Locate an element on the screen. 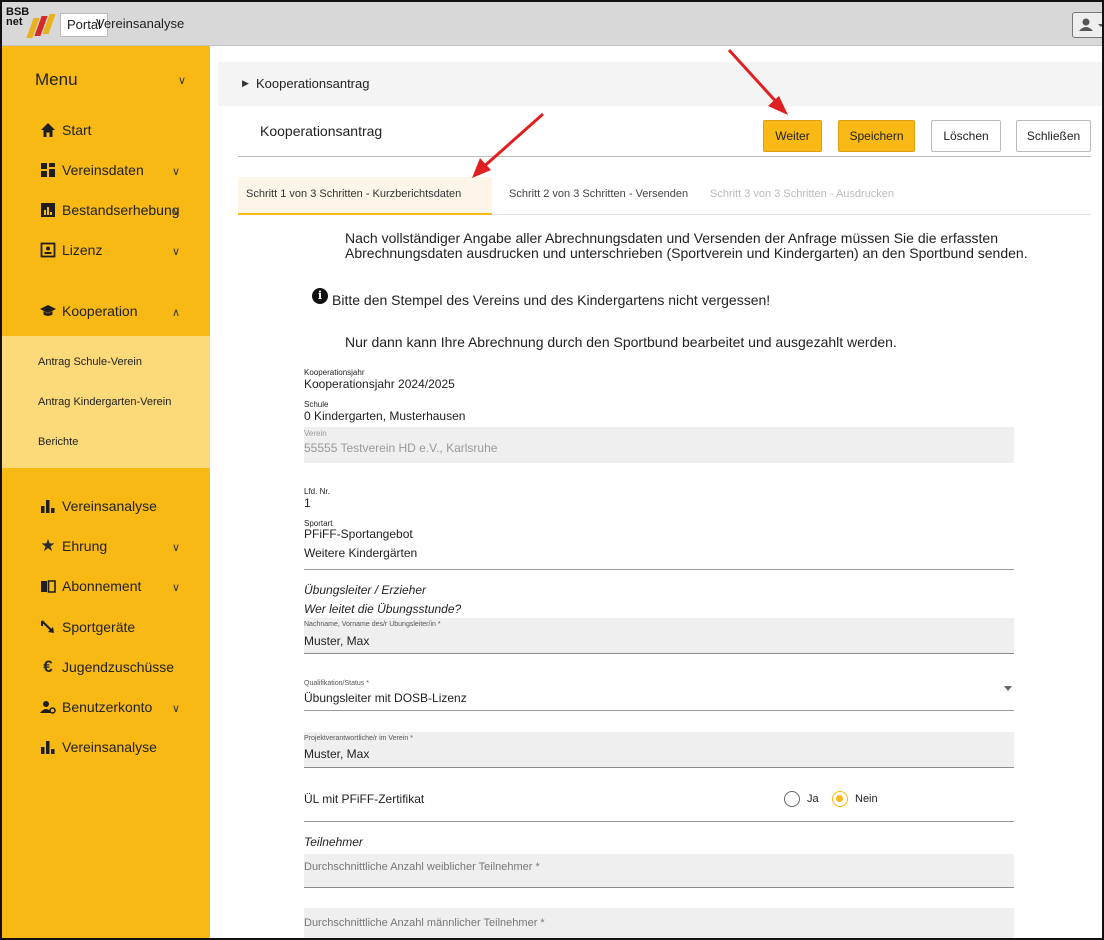 The height and width of the screenshot is (940, 1104). tab-vereinsanalyse: Vereinsanalyse is located at coordinates (140, 25).